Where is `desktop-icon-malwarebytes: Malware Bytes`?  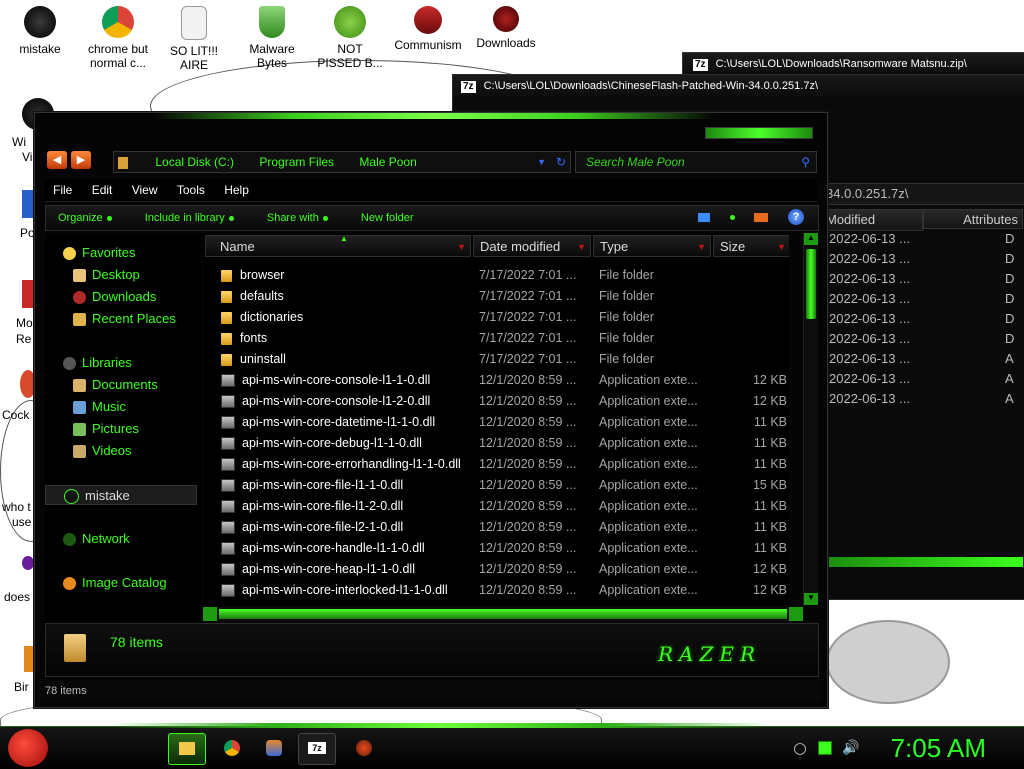
desktop-icon-malwarebytes: Malware Bytes is located at coordinates (272, 38).